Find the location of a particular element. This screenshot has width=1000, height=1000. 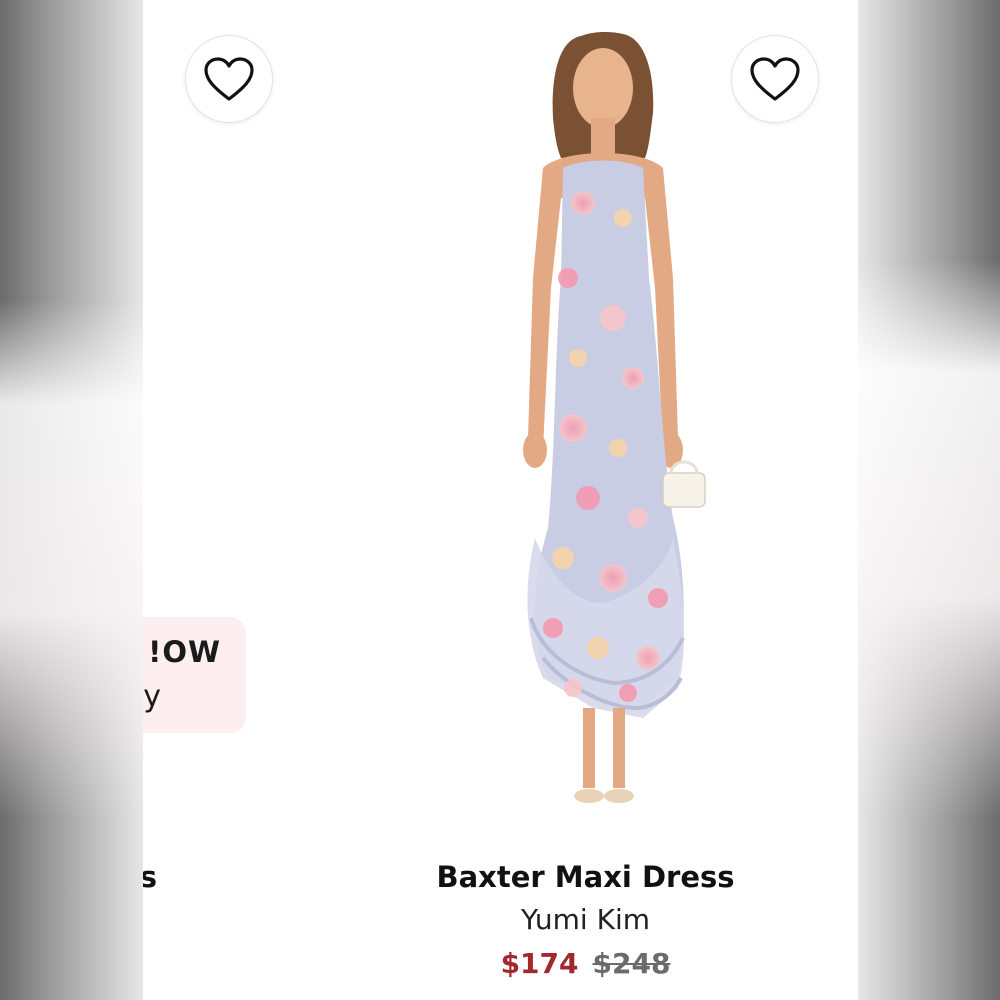

background-glow-left is located at coordinates (71, 560).